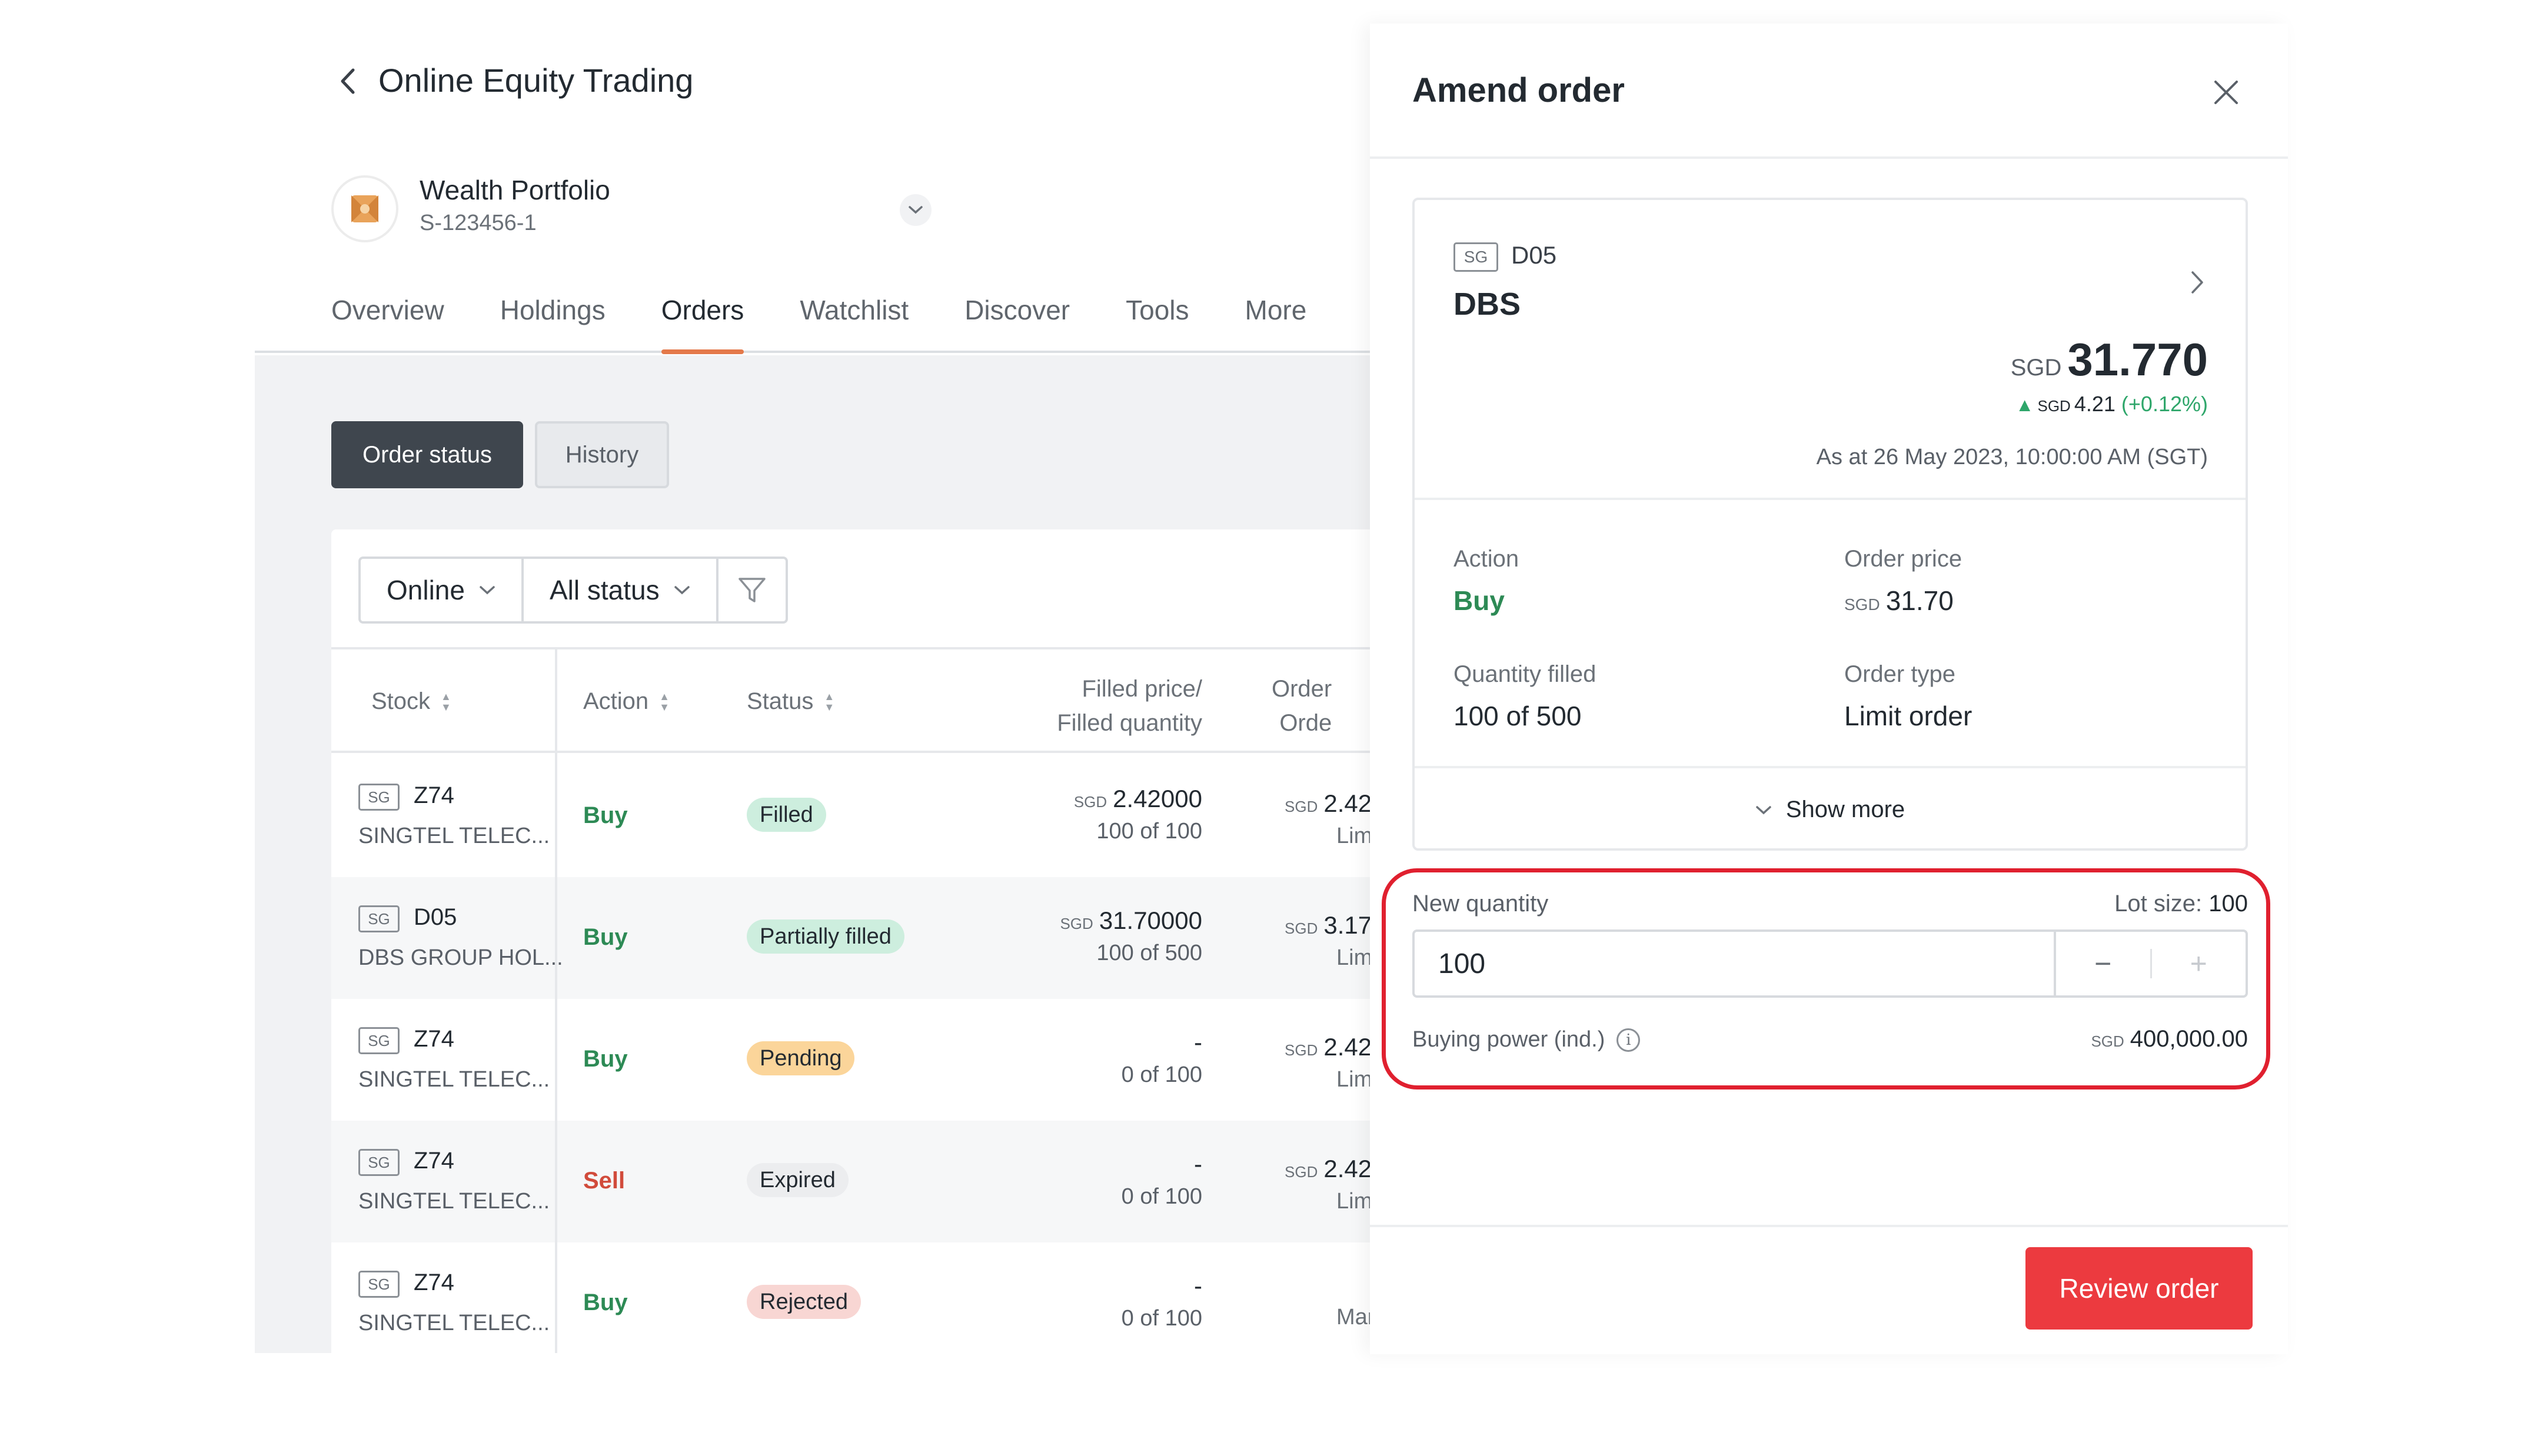  What do you see at coordinates (604, 590) in the screenshot?
I see `status-dropdown-label: All status` at bounding box center [604, 590].